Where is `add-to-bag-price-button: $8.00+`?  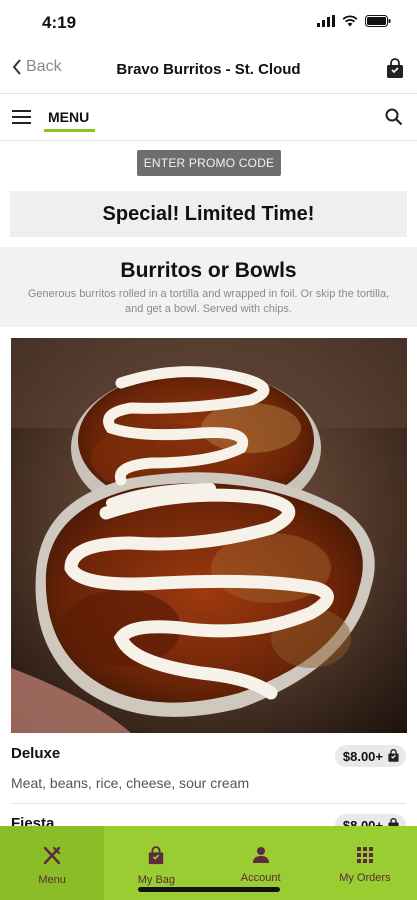 add-to-bag-price-button: $8.00+ is located at coordinates (370, 756).